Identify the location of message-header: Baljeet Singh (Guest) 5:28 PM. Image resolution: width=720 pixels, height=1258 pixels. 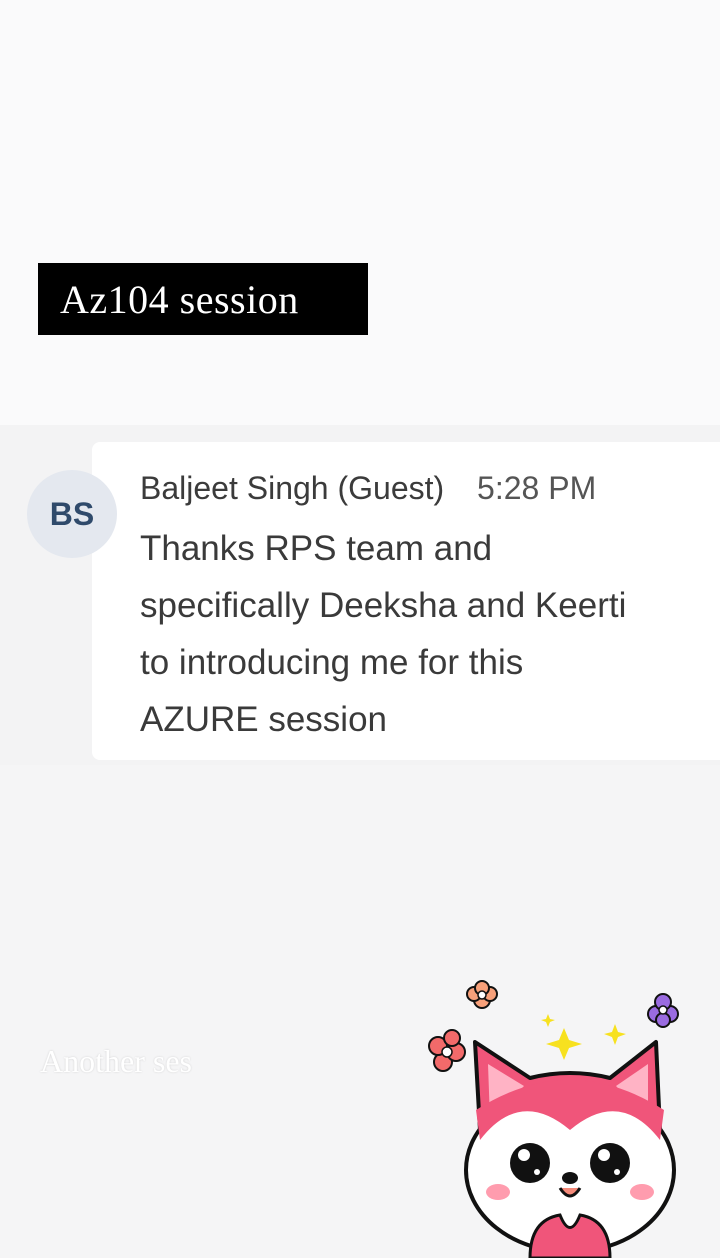
(368, 488).